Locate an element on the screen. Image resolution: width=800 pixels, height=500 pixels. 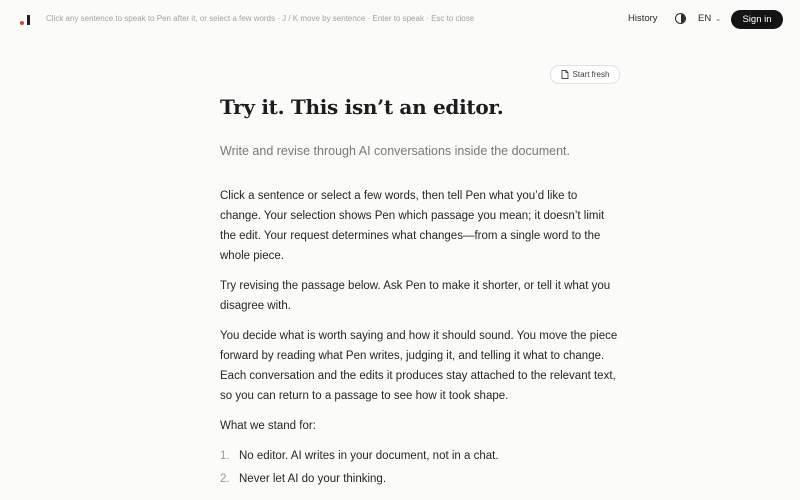
document-icon is located at coordinates (564, 74).